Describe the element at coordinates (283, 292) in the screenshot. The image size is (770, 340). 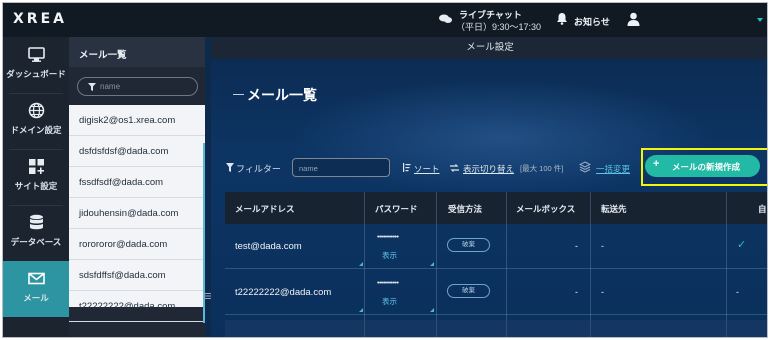
I see `email-cell: t22222222@dada.com` at that location.